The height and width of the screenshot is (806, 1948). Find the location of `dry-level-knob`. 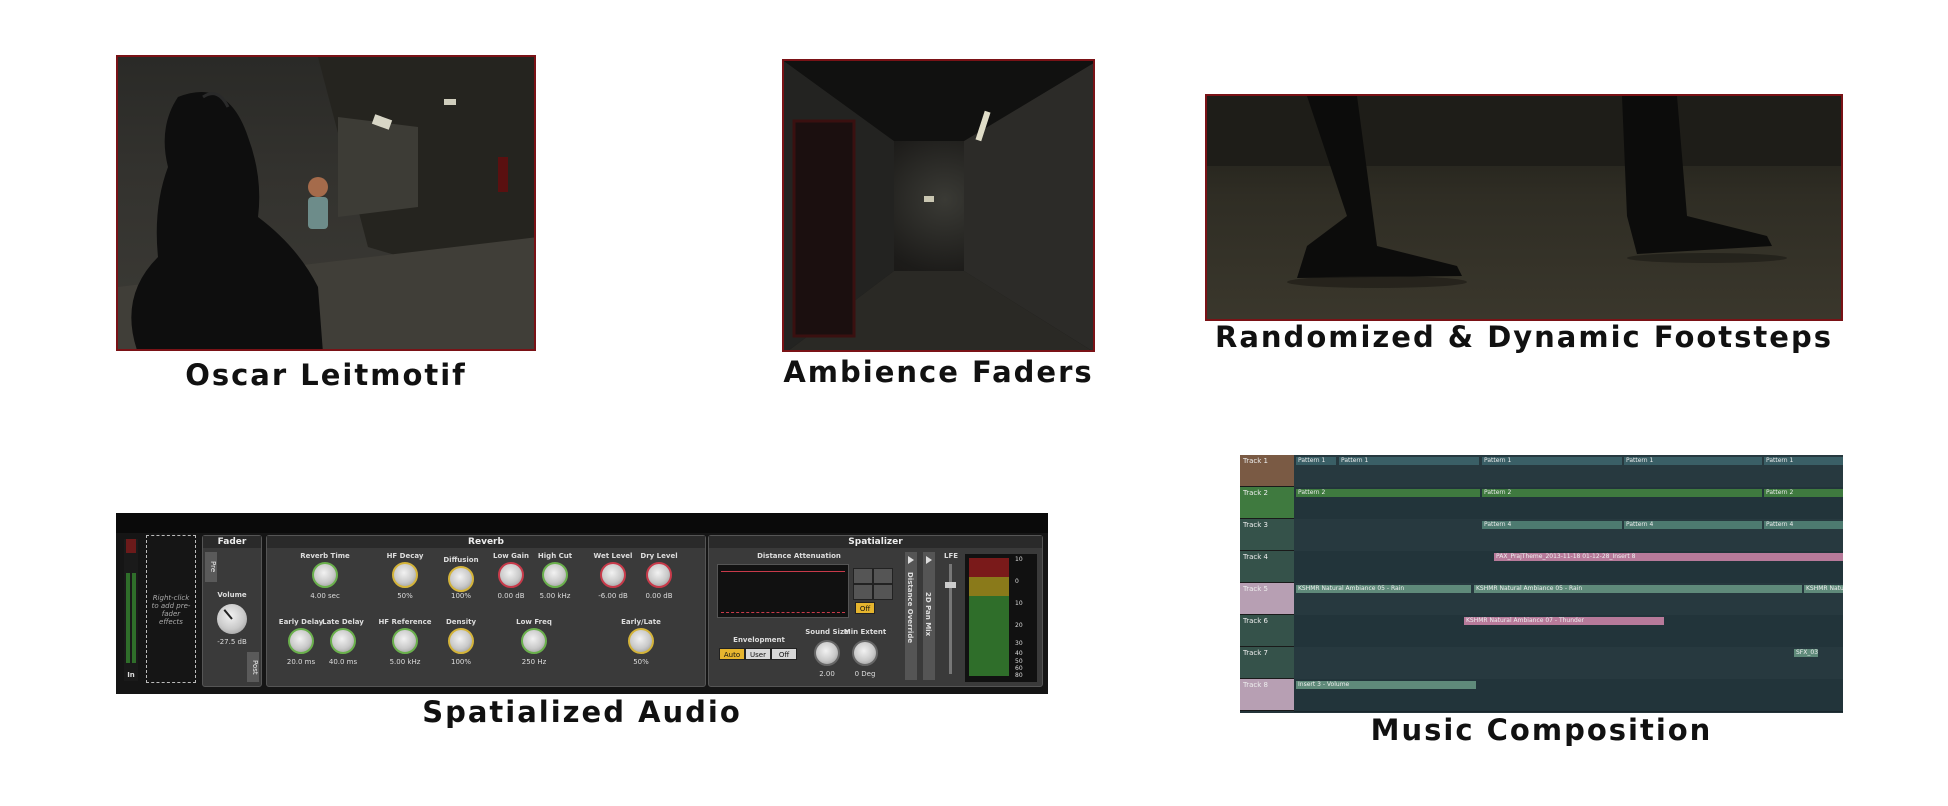

dry-level-knob is located at coordinates (659, 575).